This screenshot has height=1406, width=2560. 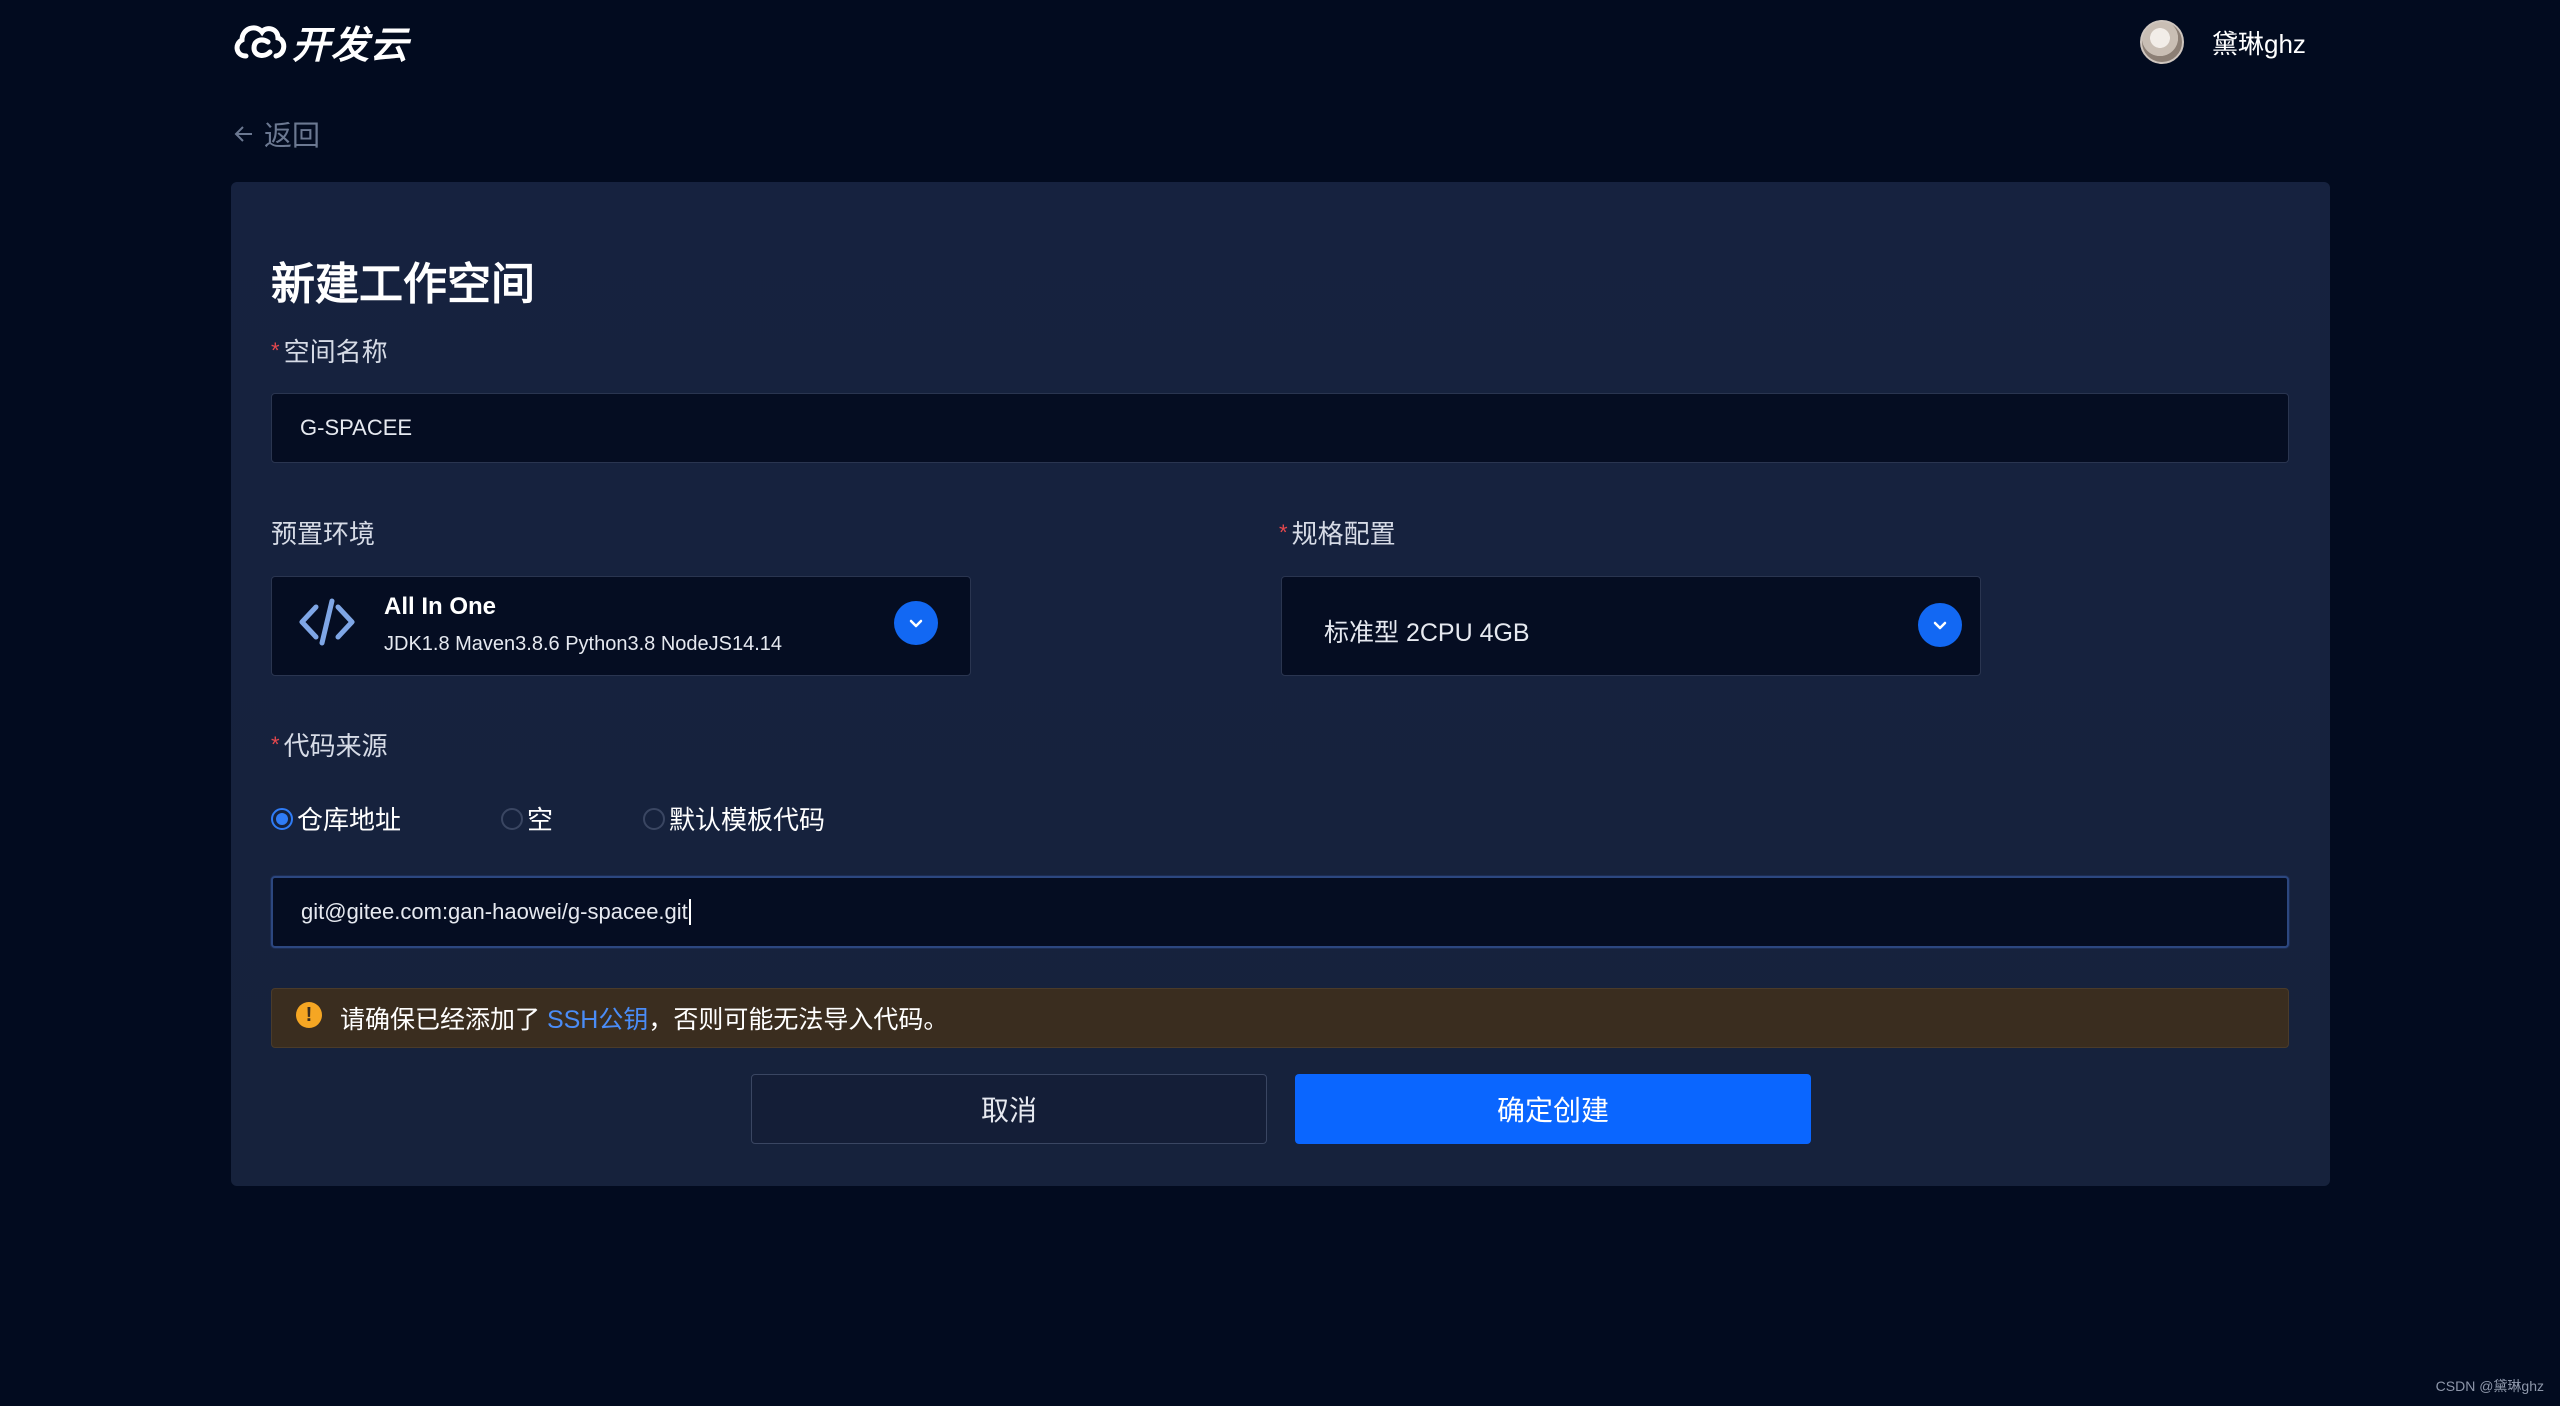 I want to click on radio-repo-url: 仓库地址, so click(x=336, y=818).